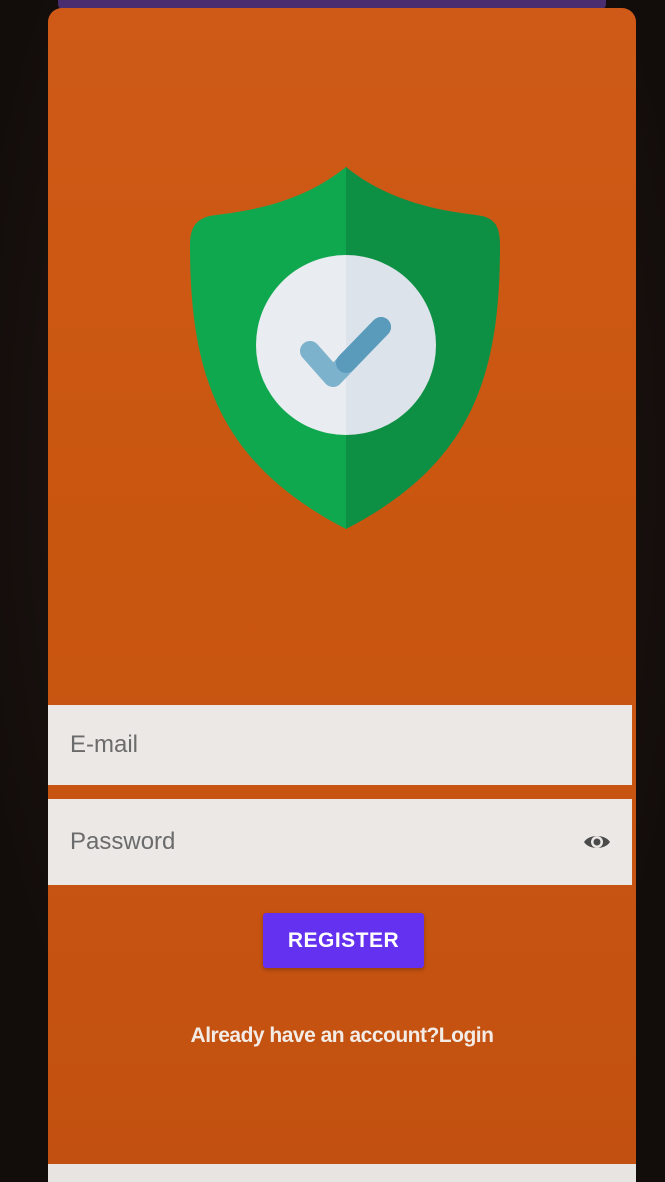 This screenshot has height=1182, width=665. What do you see at coordinates (343, 940) in the screenshot?
I see `register-button: REGISTER` at bounding box center [343, 940].